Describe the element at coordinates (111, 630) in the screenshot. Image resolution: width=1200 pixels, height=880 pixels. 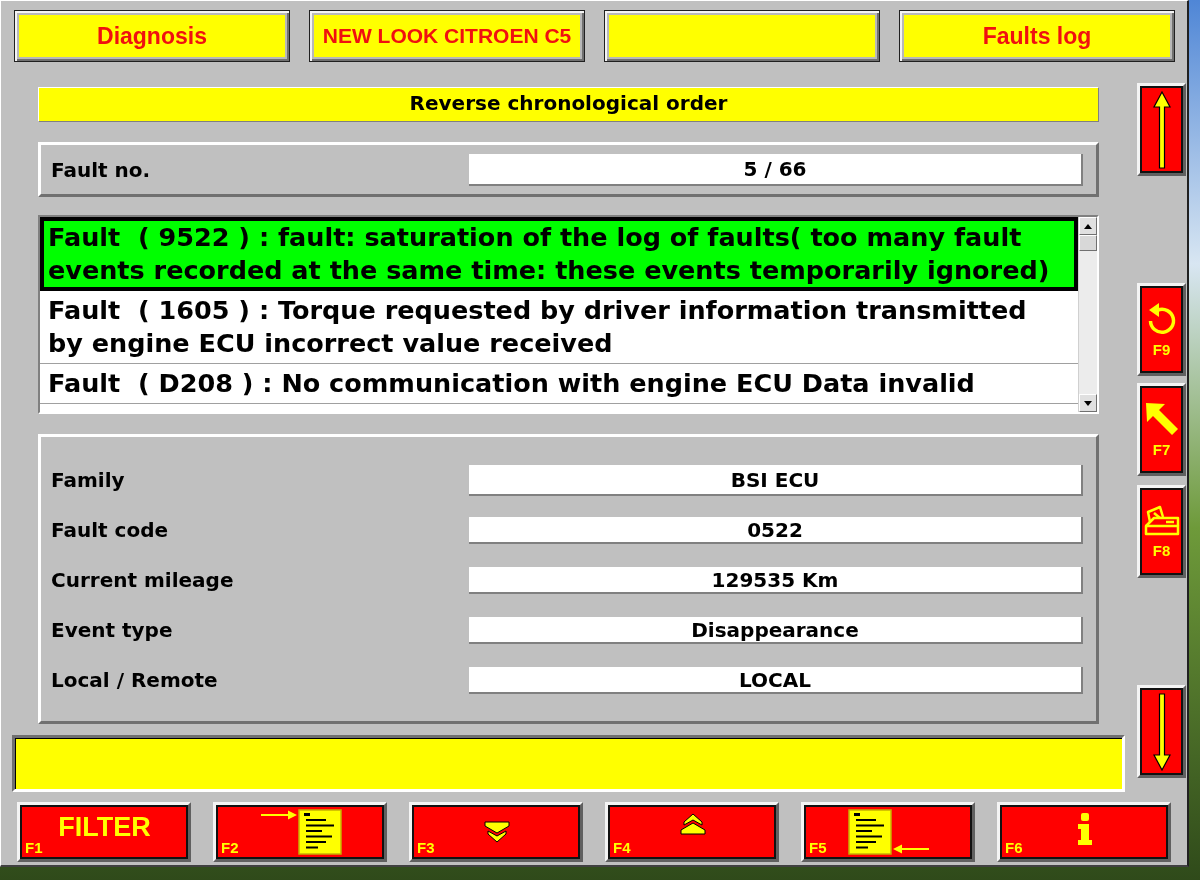
I see `detail-label: Event type` at that location.